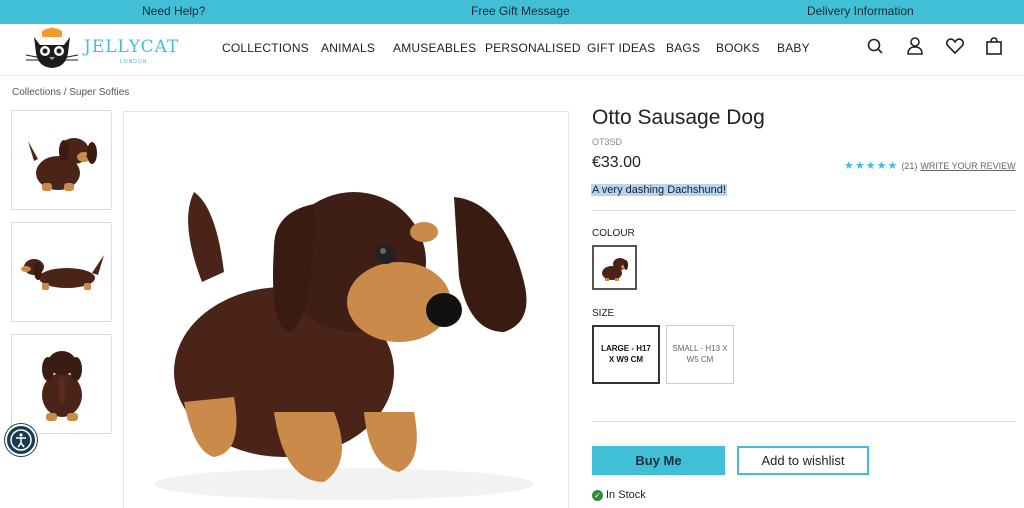 This screenshot has width=1024, height=508. Describe the element at coordinates (803, 460) in the screenshot. I see `add-to-wishlist-button: Add to wishlist` at that location.